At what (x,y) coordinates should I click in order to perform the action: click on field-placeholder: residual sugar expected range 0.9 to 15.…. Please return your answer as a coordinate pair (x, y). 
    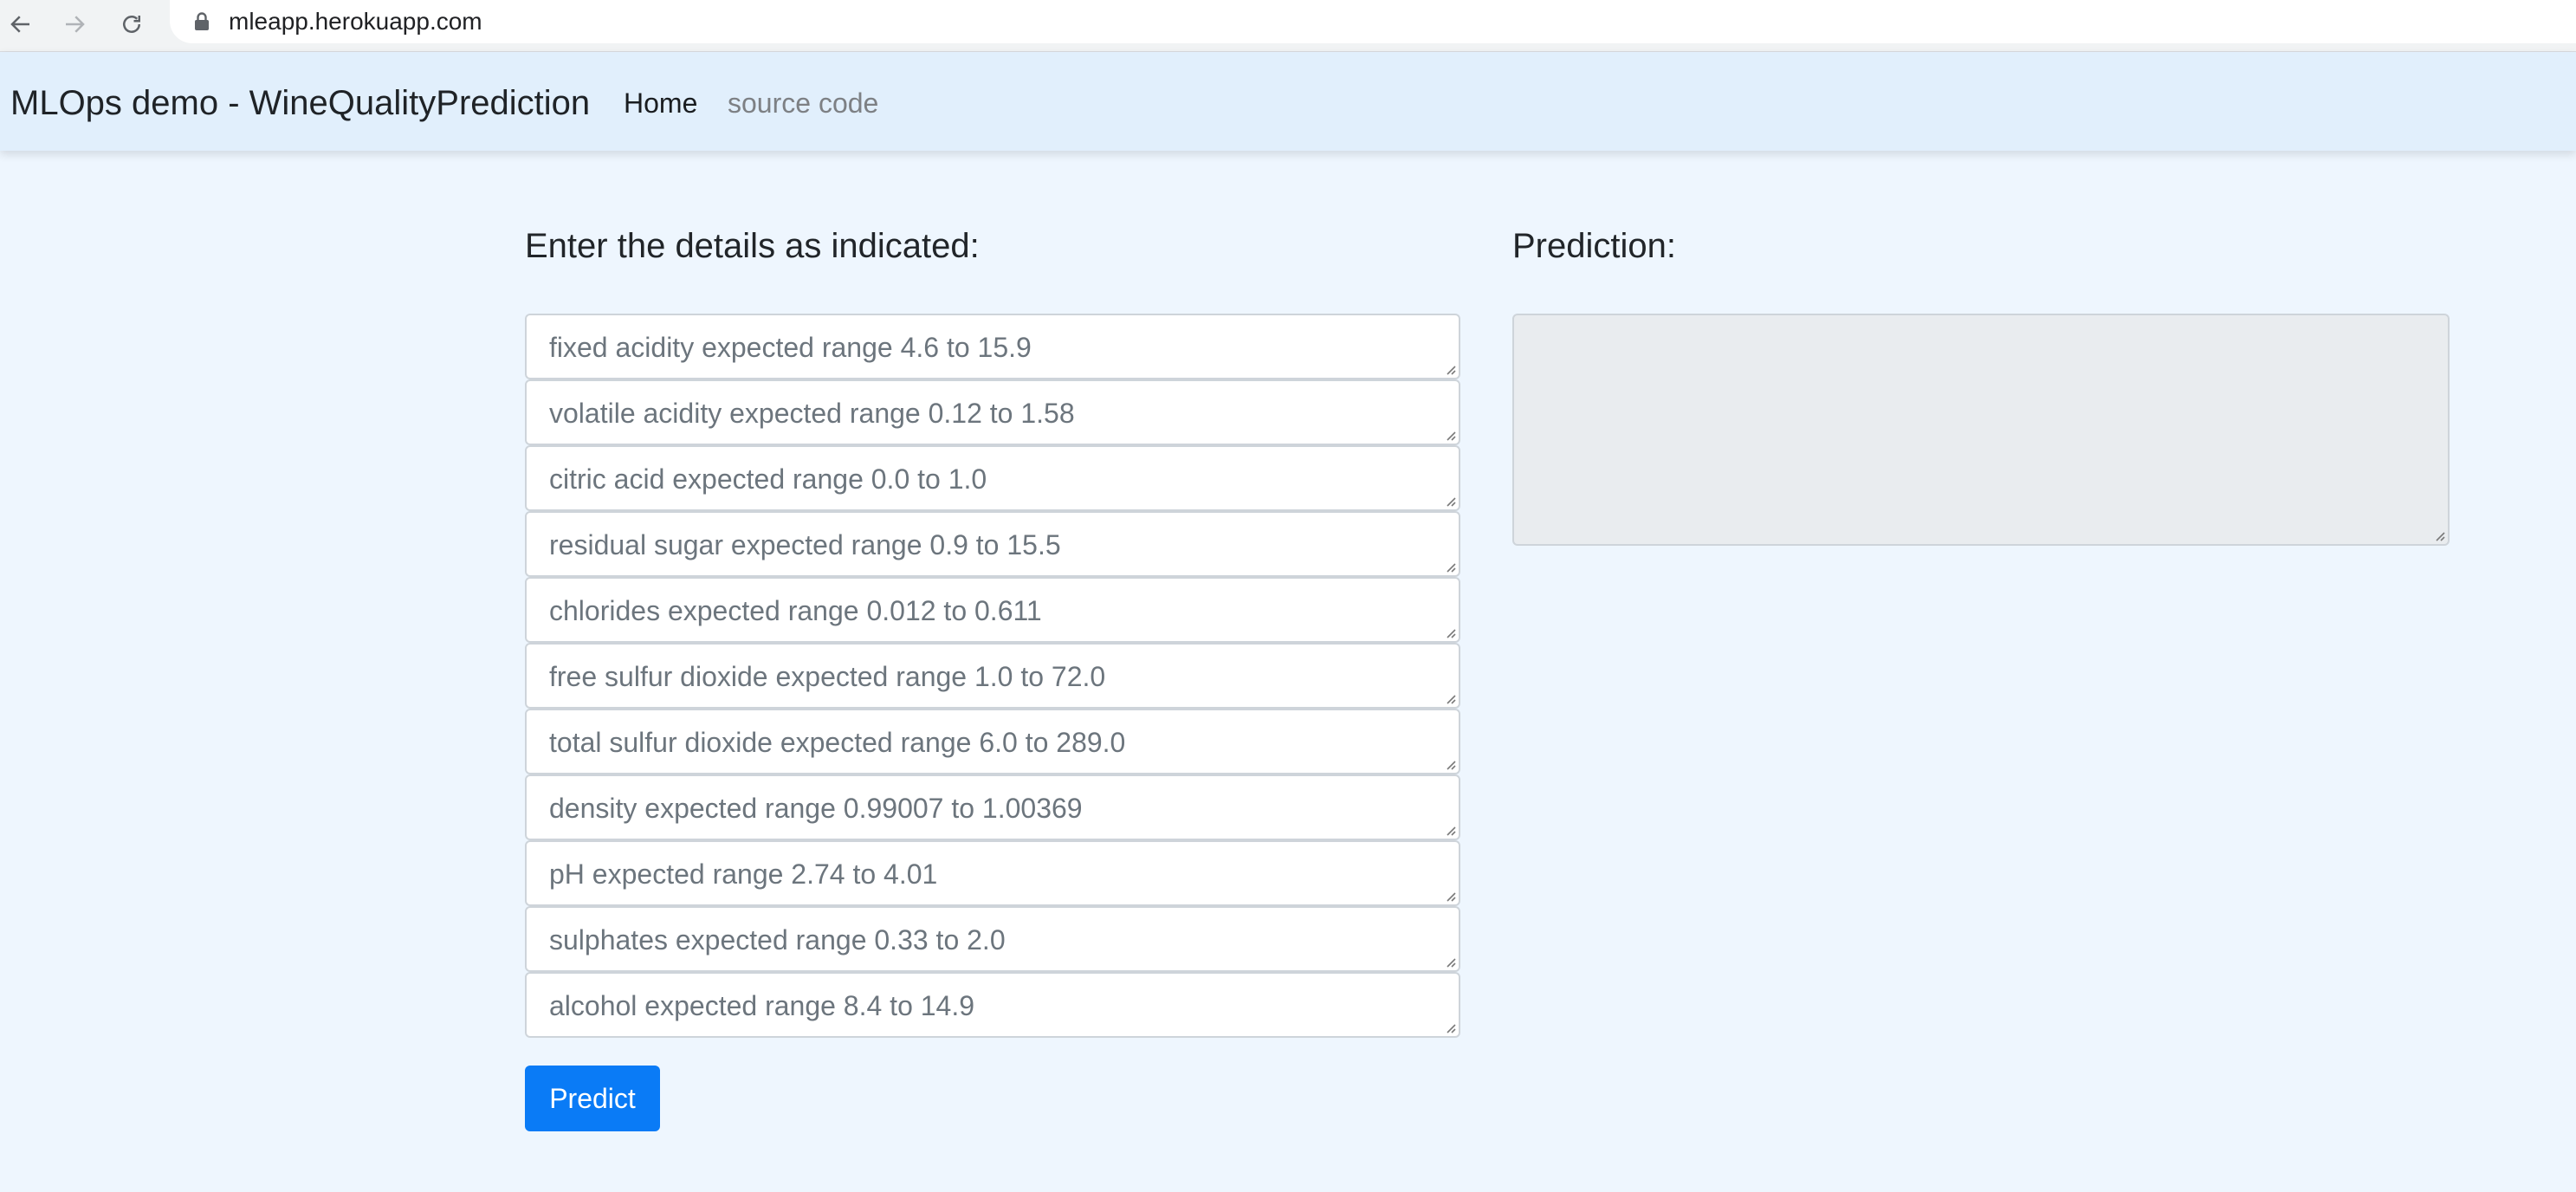
    Looking at the image, I should click on (805, 545).